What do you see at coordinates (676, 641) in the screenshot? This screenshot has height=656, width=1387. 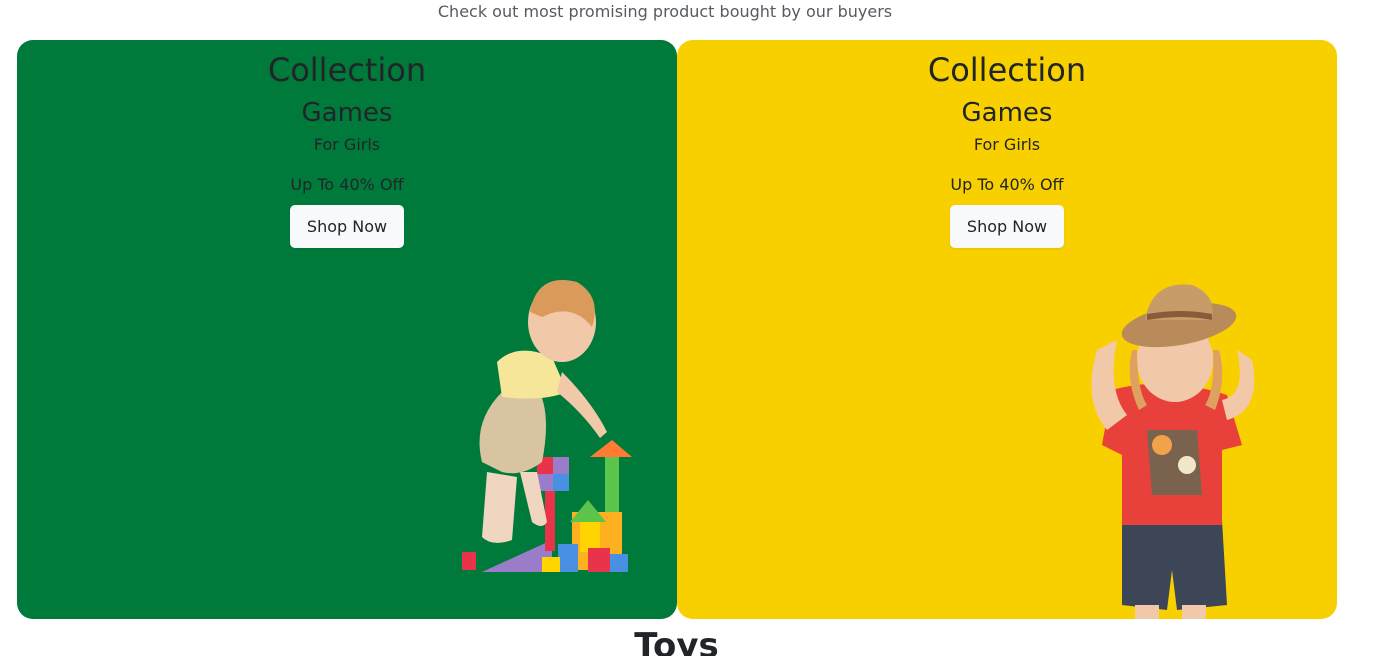 I see `toys-section-heading: Toys` at bounding box center [676, 641].